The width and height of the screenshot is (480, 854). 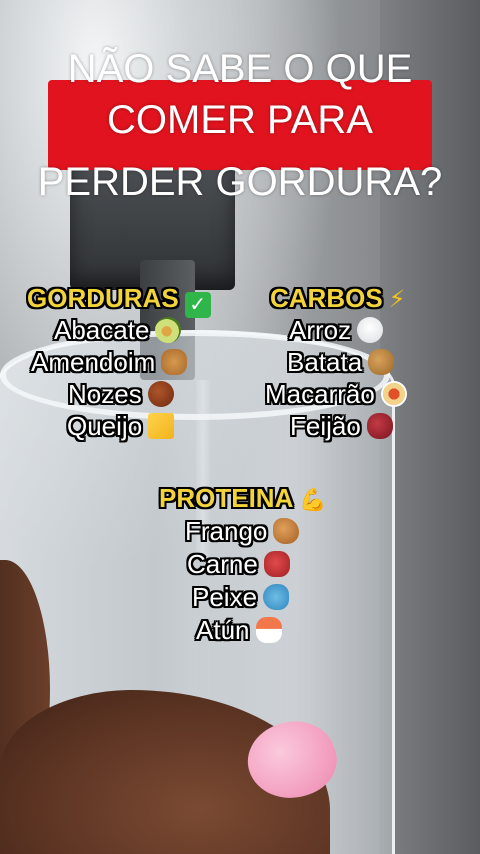 I want to click on poultry-leg-icon, so click(x=286, y=531).